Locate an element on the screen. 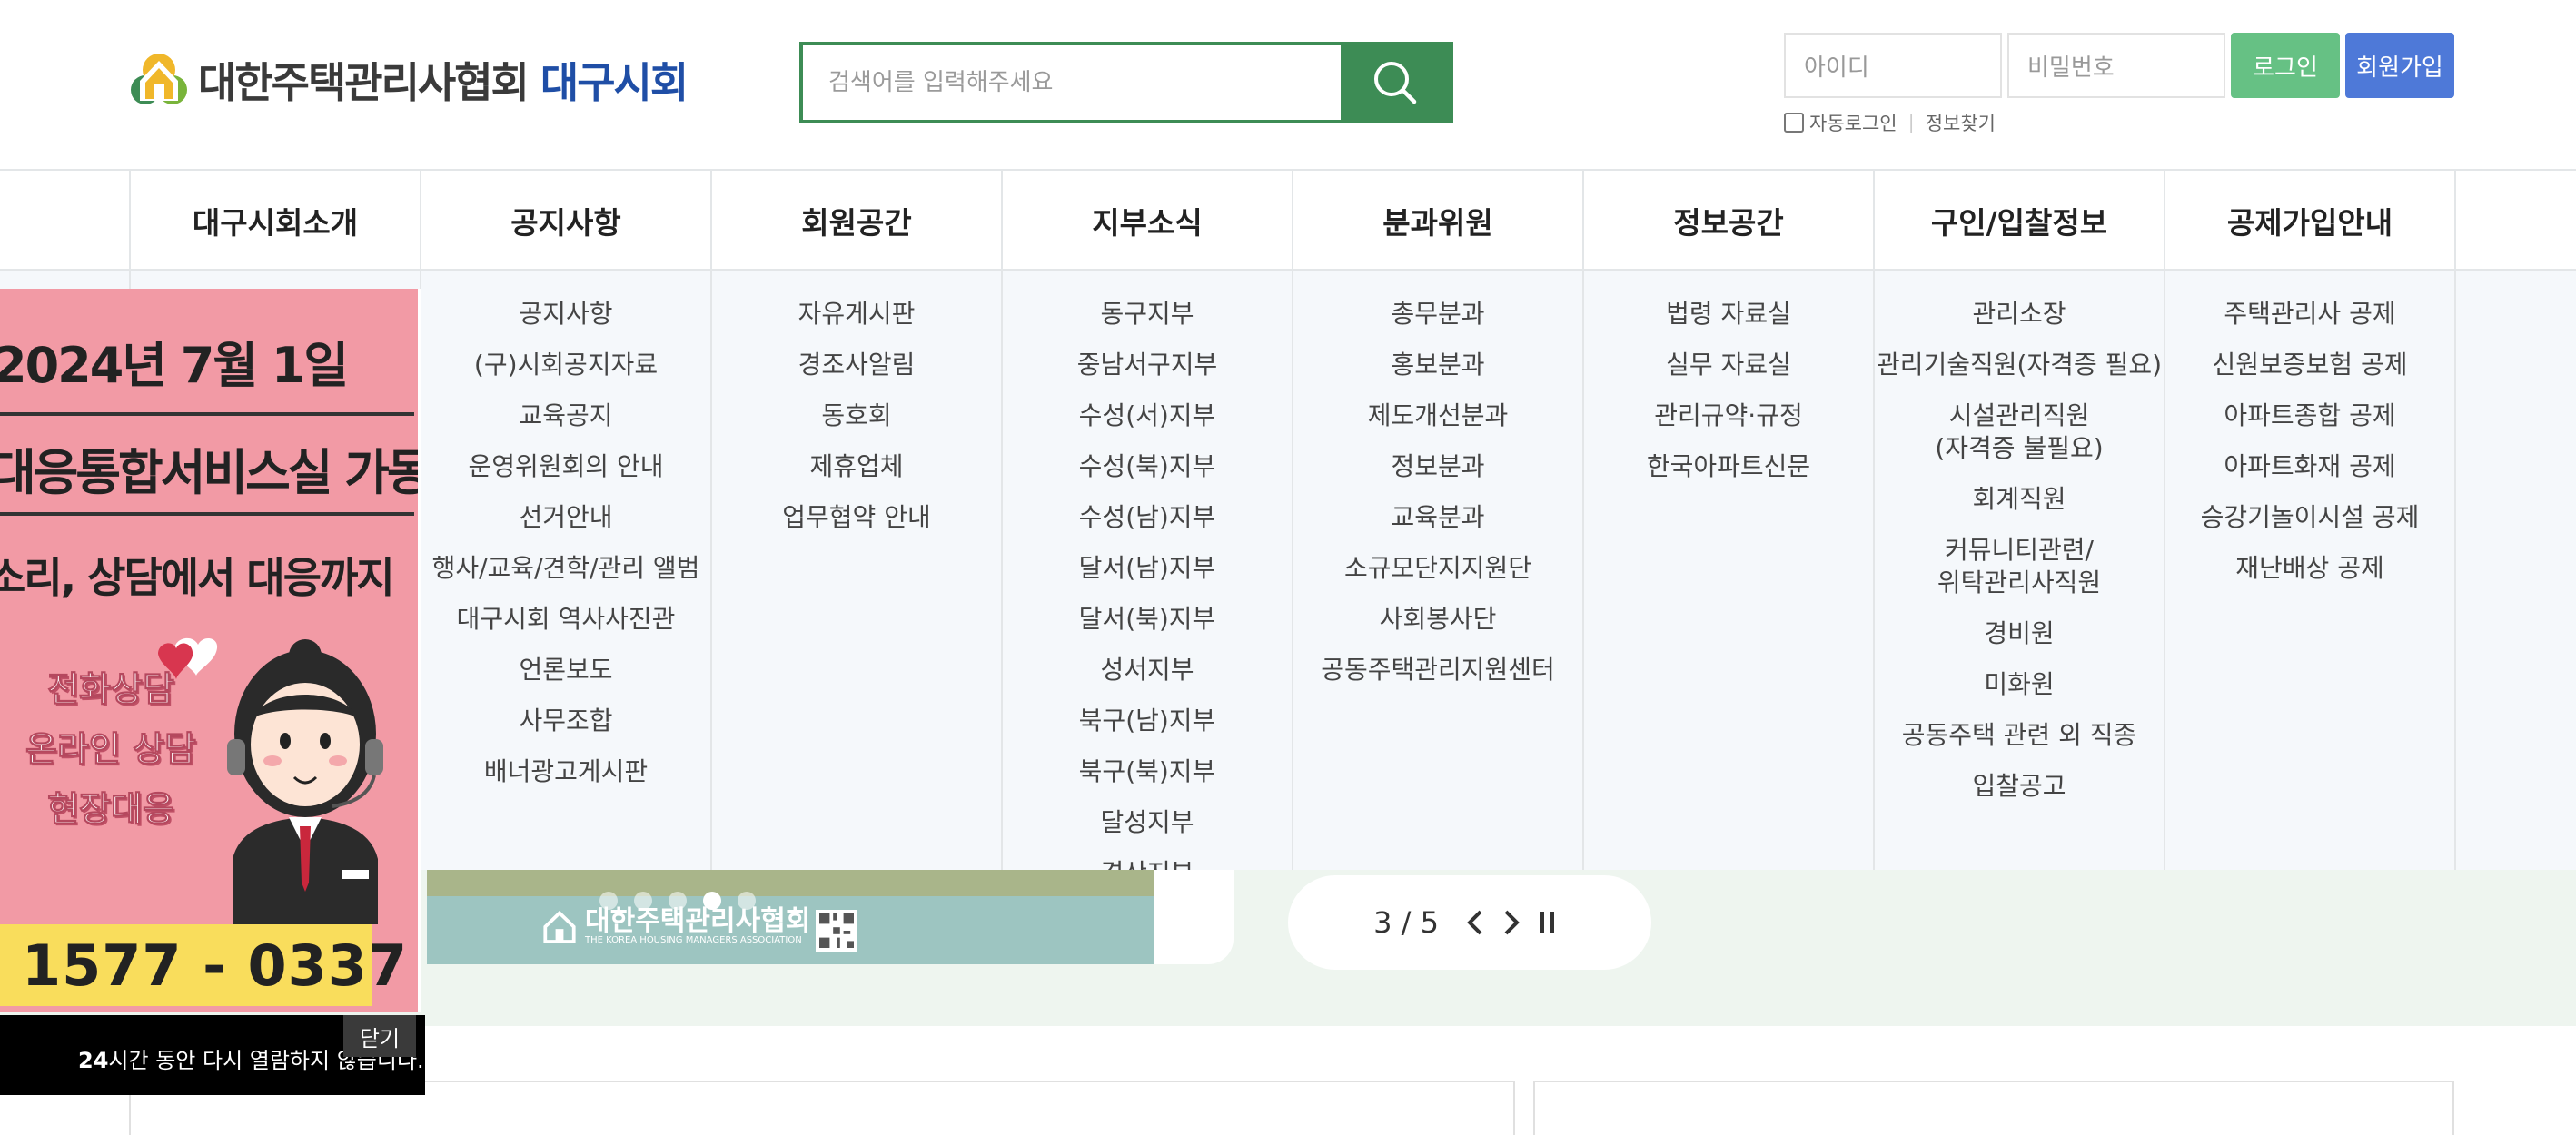  prev-slide-button is located at coordinates (1475, 922).